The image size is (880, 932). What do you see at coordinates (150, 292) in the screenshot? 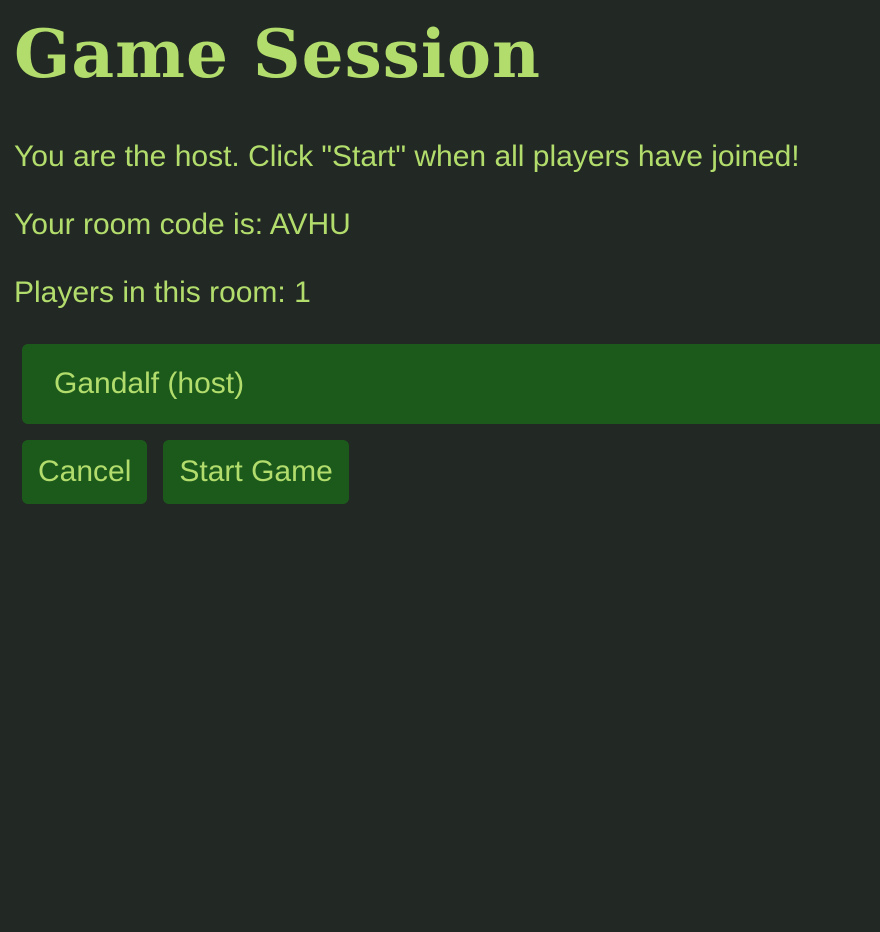
I see `player-count-label: Players in this room:` at bounding box center [150, 292].